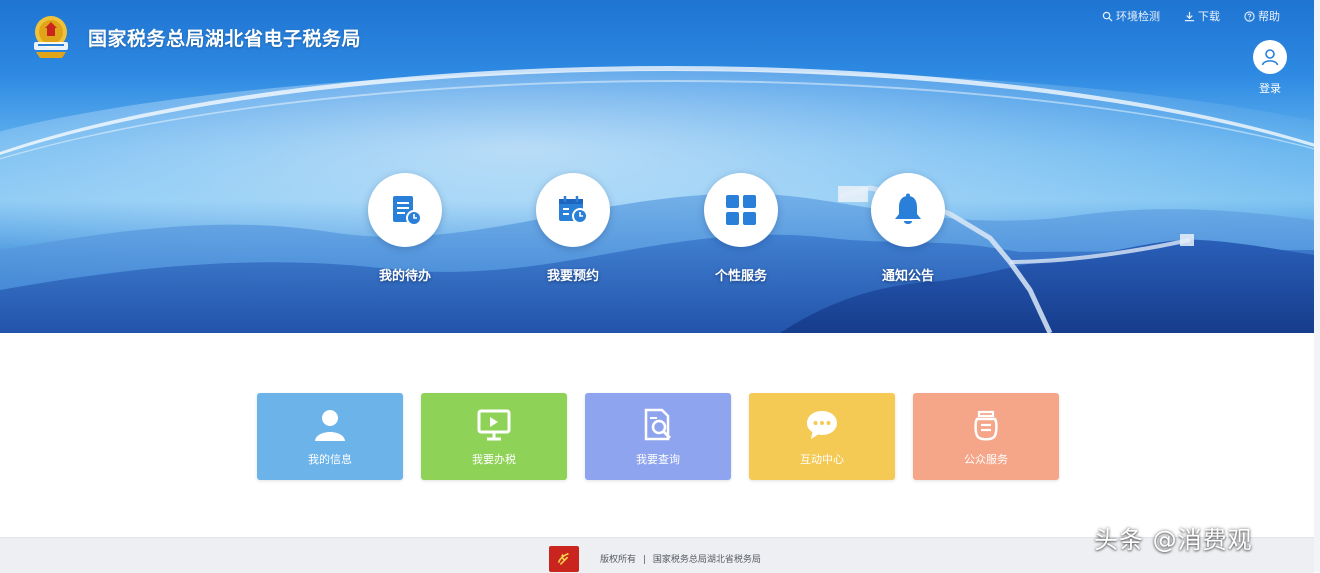  I want to click on service-cards: 我的信息 我要办税 我要查询 互动中心 公众服务, so click(658, 436).